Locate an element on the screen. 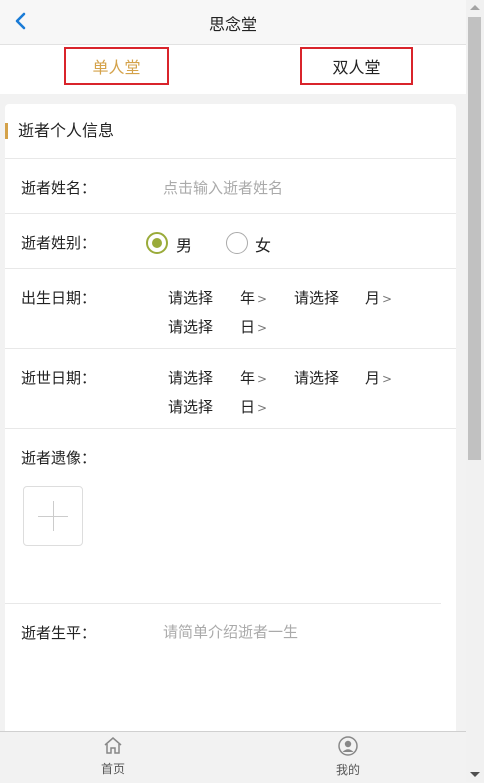  page-title: 思念堂 is located at coordinates (232, 24).